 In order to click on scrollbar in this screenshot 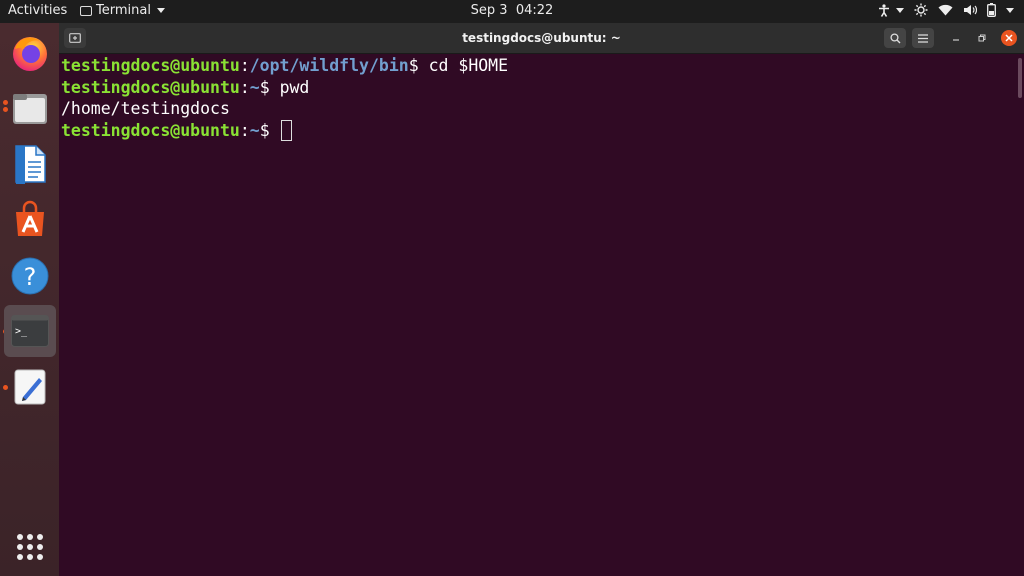, I will do `click(1020, 315)`.